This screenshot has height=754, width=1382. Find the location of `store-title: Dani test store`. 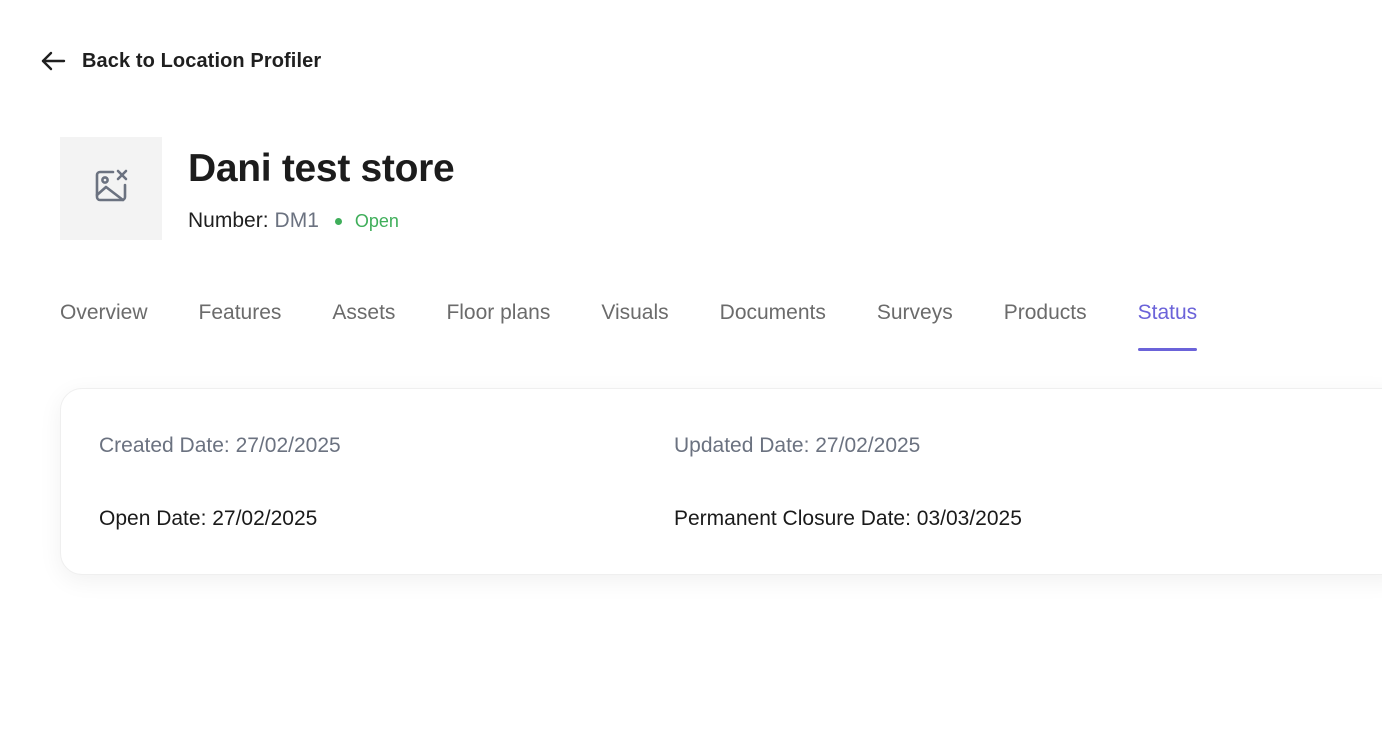

store-title: Dani test store is located at coordinates (321, 168).